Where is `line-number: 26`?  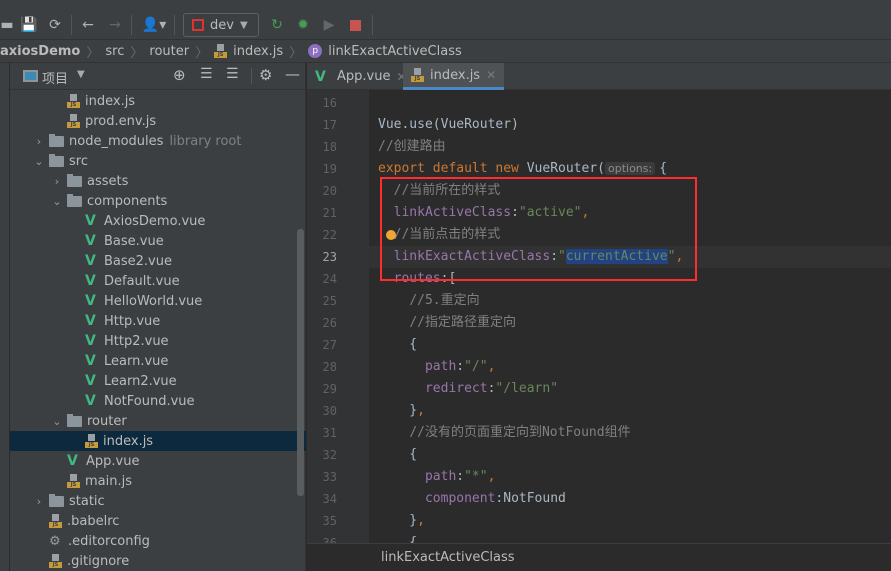 line-number: 26 is located at coordinates (329, 323).